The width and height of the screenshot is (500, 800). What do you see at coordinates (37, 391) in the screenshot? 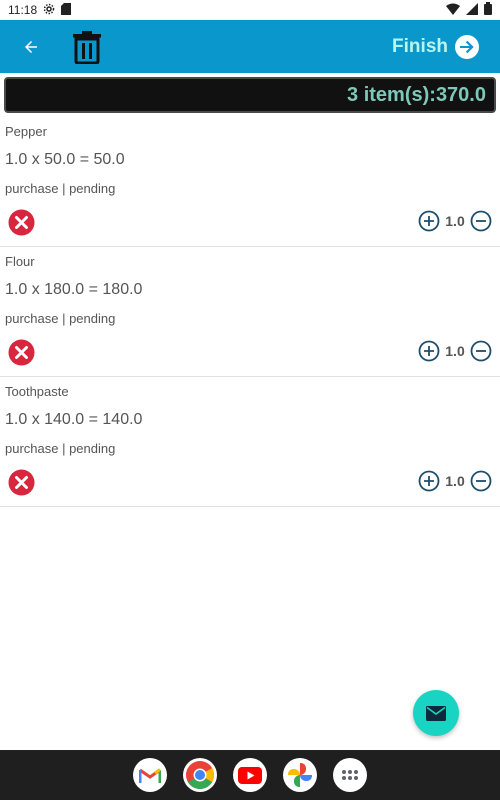
I see `item-name: Toothpaste` at bounding box center [37, 391].